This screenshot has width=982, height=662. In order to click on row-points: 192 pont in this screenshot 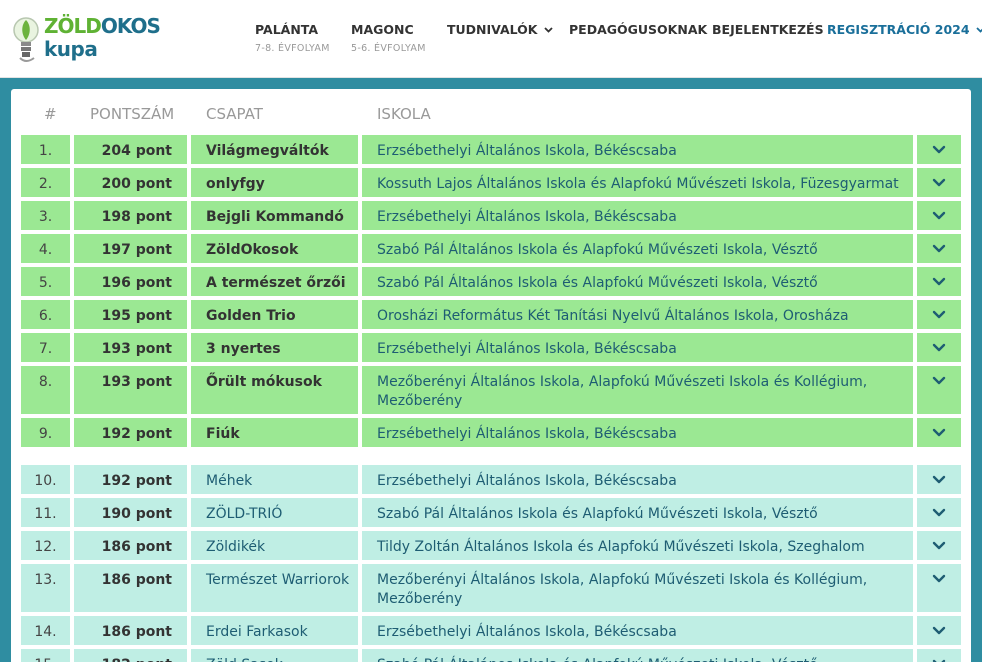, I will do `click(130, 479)`.